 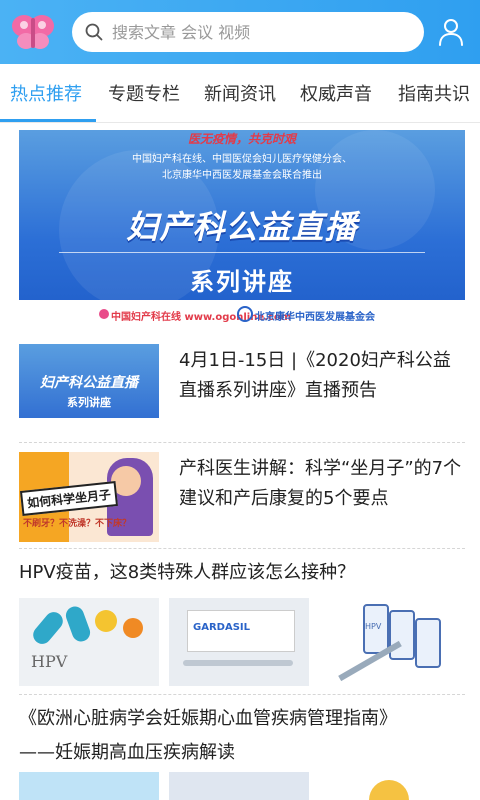 I want to click on article-image-row, so click(x=242, y=786).